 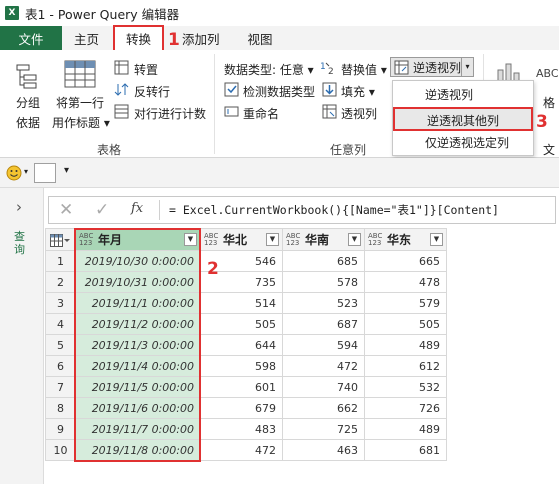 I want to click on any-column-group-label: 任意列, so click(x=348, y=150).